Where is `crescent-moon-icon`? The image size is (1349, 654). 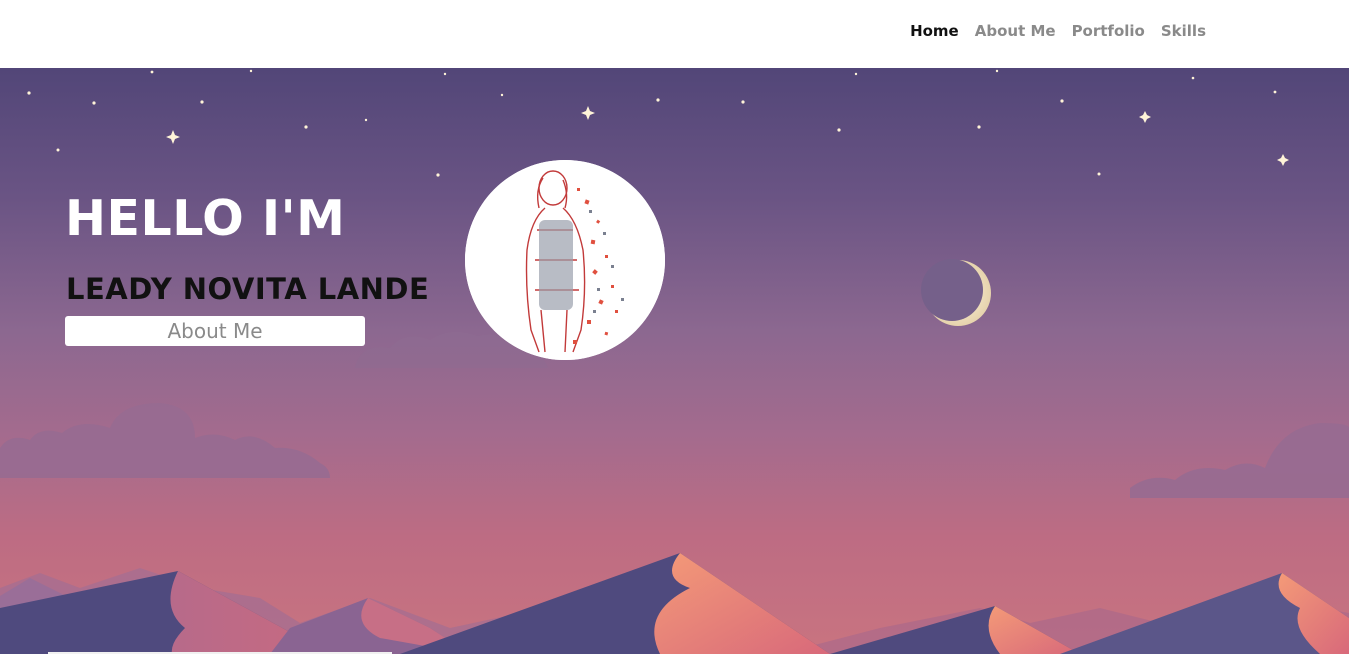 crescent-moon-icon is located at coordinates (956, 292).